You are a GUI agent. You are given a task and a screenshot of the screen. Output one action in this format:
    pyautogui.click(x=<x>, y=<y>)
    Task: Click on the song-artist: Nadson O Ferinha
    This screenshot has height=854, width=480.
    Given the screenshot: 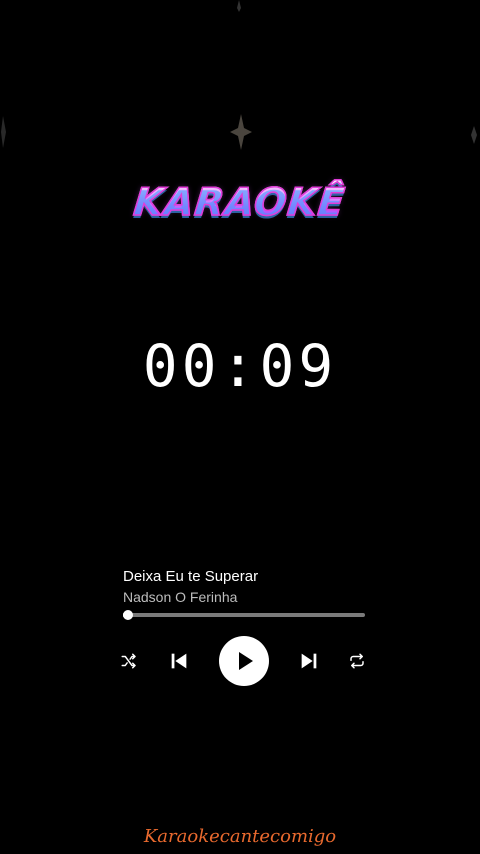 What is the action you would take?
    pyautogui.click(x=180, y=597)
    